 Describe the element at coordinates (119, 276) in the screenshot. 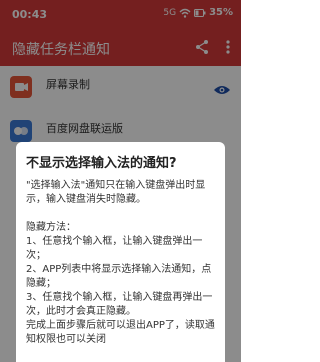

I see `dialog-instruction-line: 2、APP列表中将显示选择输入法通知，点隐藏；` at that location.